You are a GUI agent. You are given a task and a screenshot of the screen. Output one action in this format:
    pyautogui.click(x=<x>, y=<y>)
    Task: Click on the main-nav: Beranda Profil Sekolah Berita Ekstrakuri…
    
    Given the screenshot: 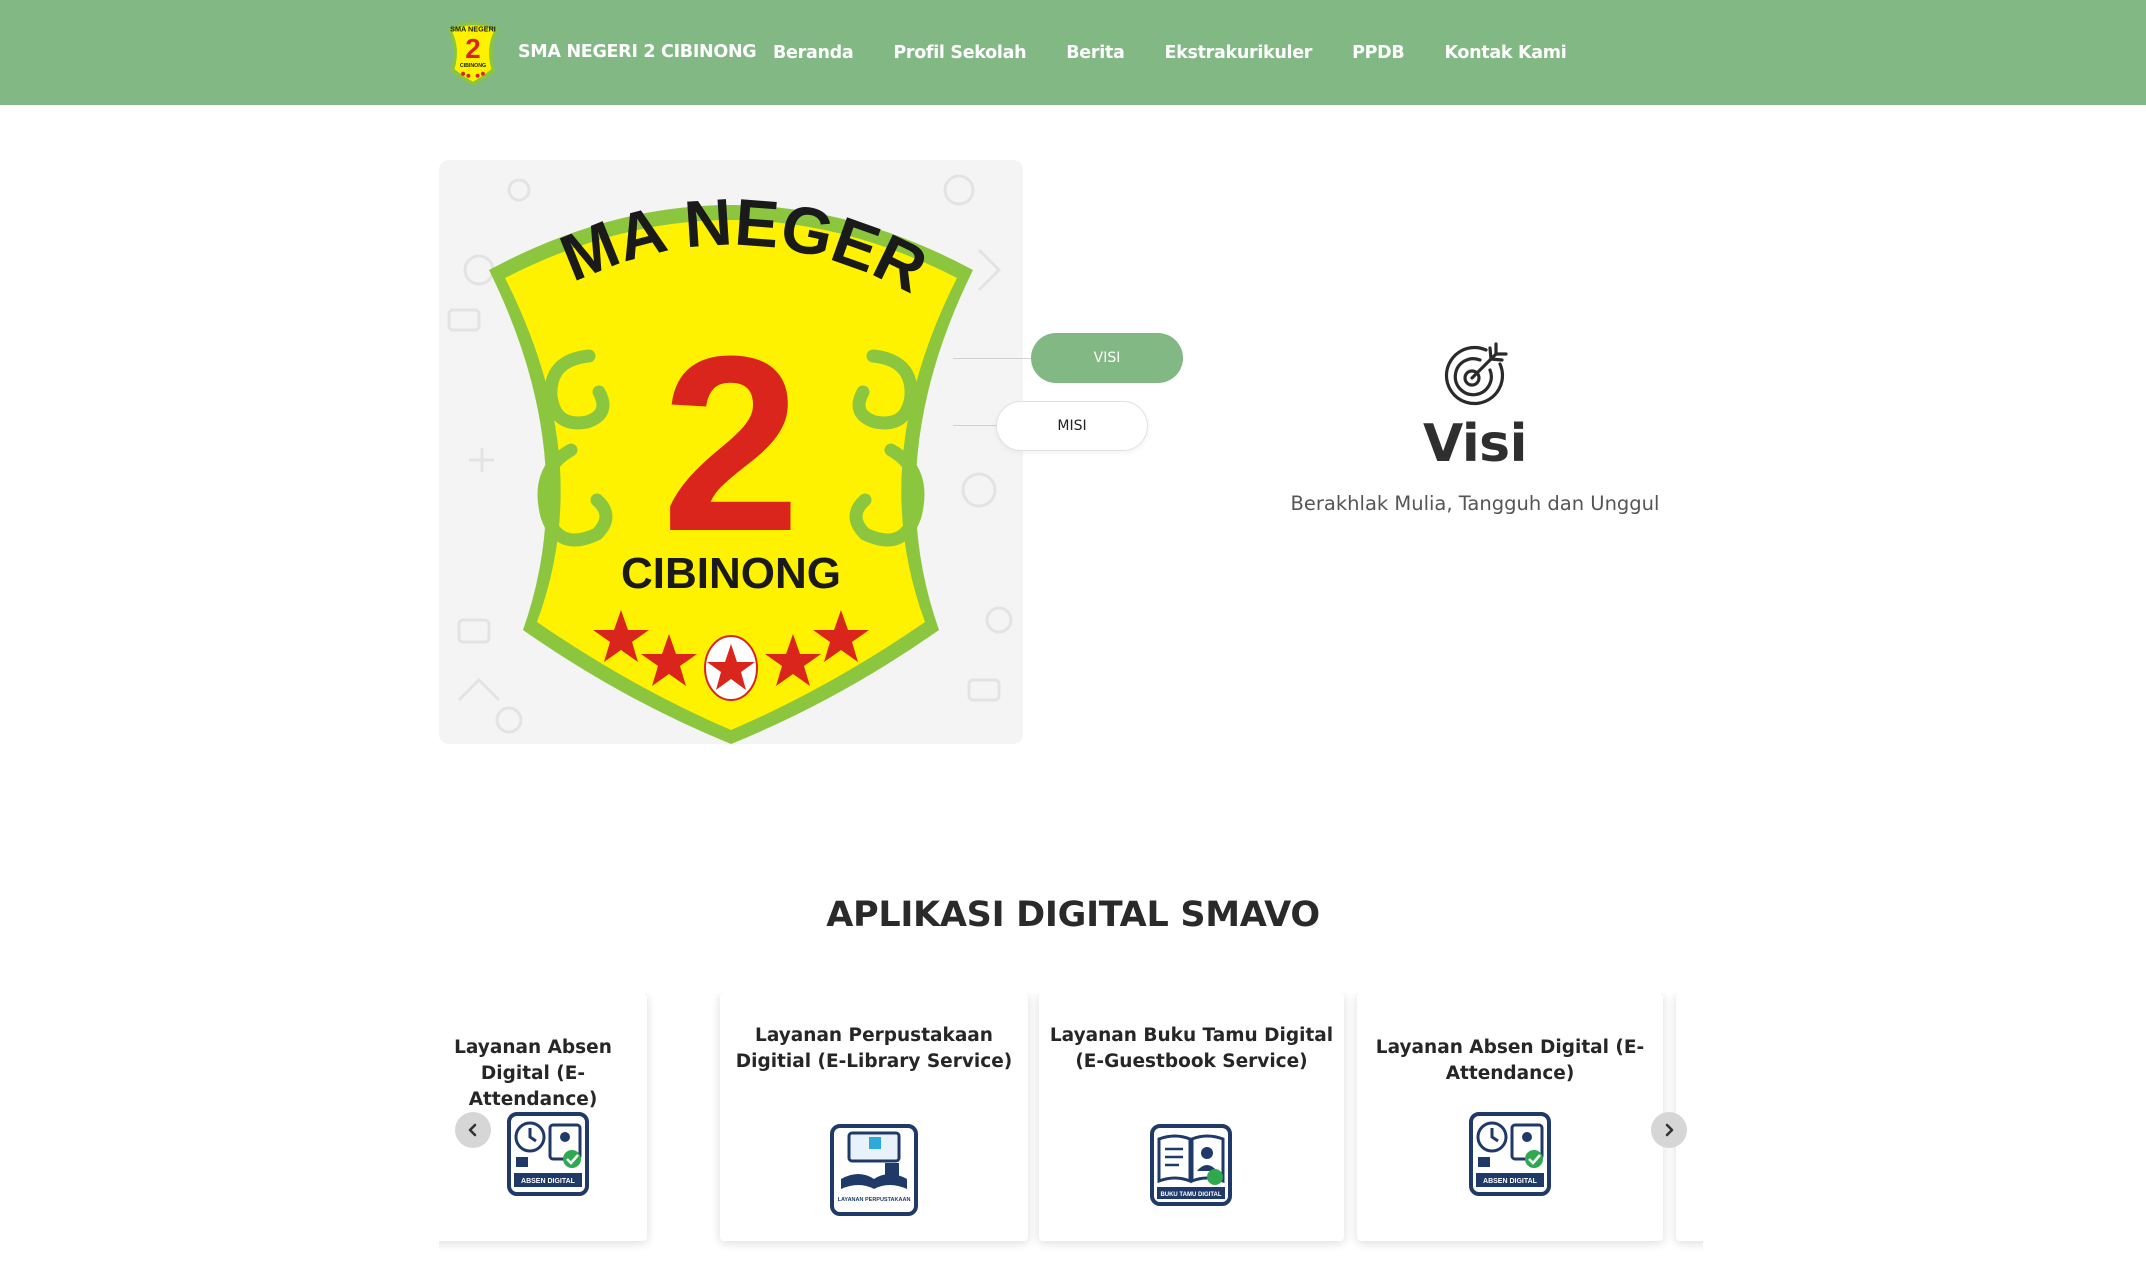 What is the action you would take?
    pyautogui.click(x=1189, y=52)
    